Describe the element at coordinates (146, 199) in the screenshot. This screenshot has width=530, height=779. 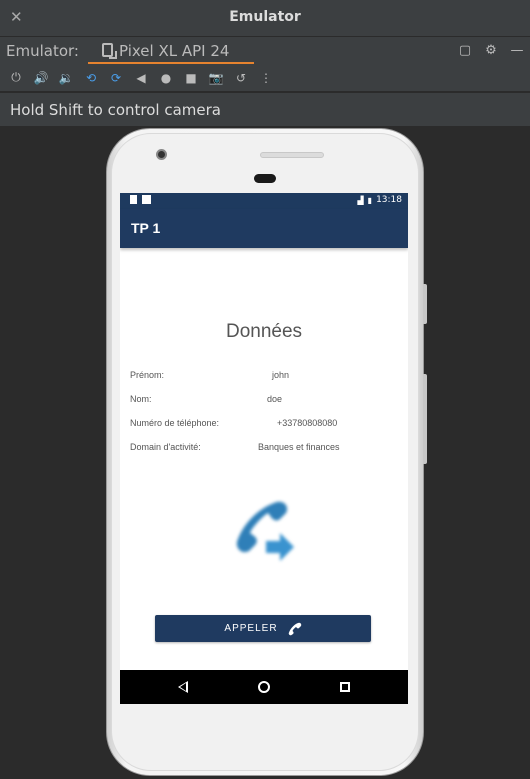
I see `notification-icon` at that location.